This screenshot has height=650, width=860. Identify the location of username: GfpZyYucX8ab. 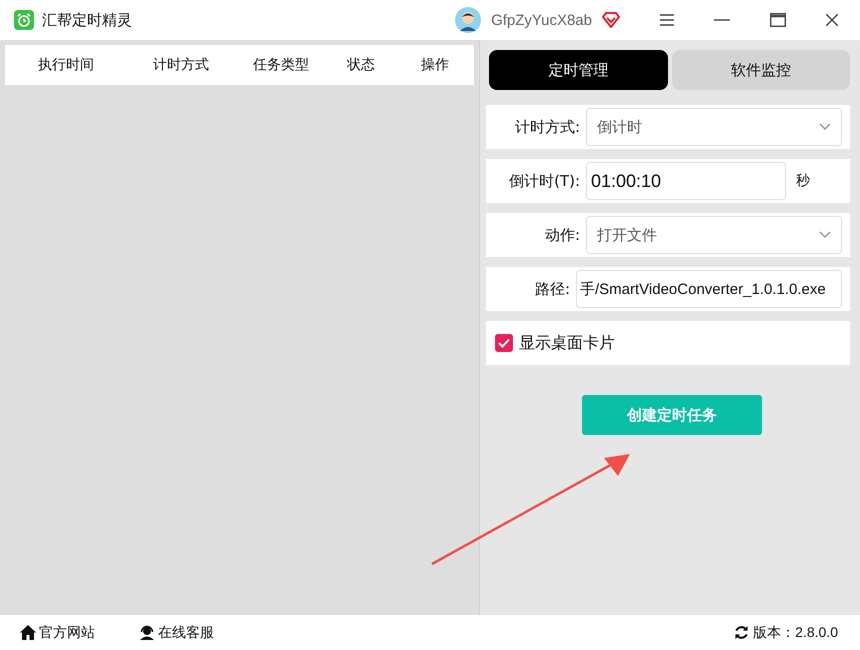
(541, 20).